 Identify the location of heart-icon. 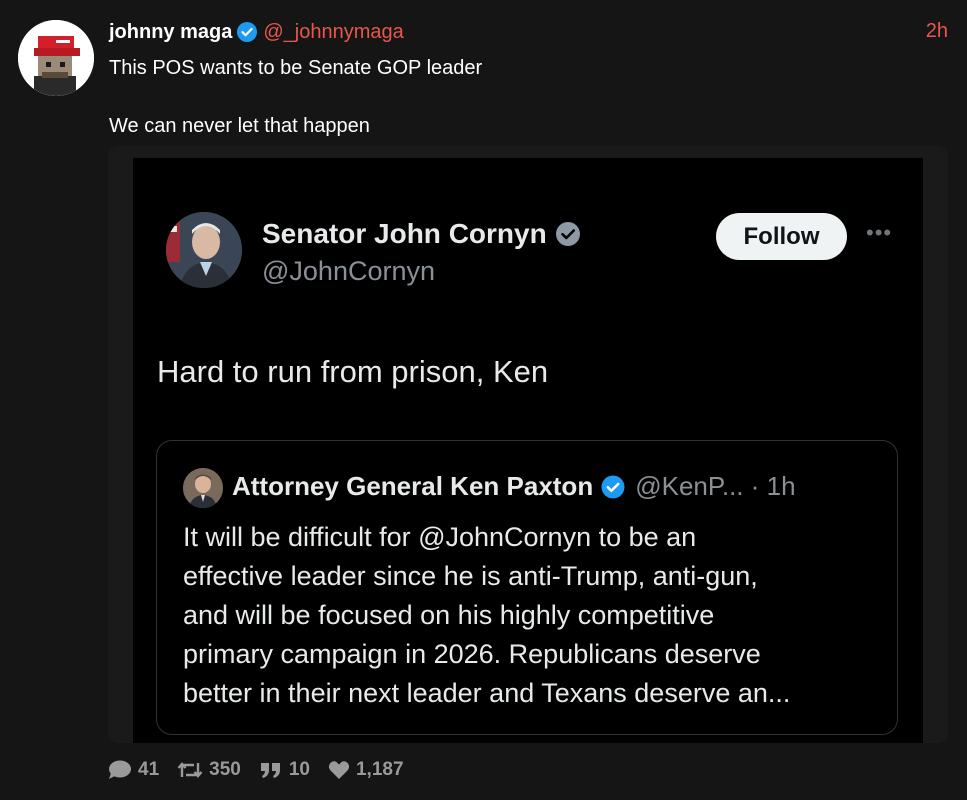
(339, 770).